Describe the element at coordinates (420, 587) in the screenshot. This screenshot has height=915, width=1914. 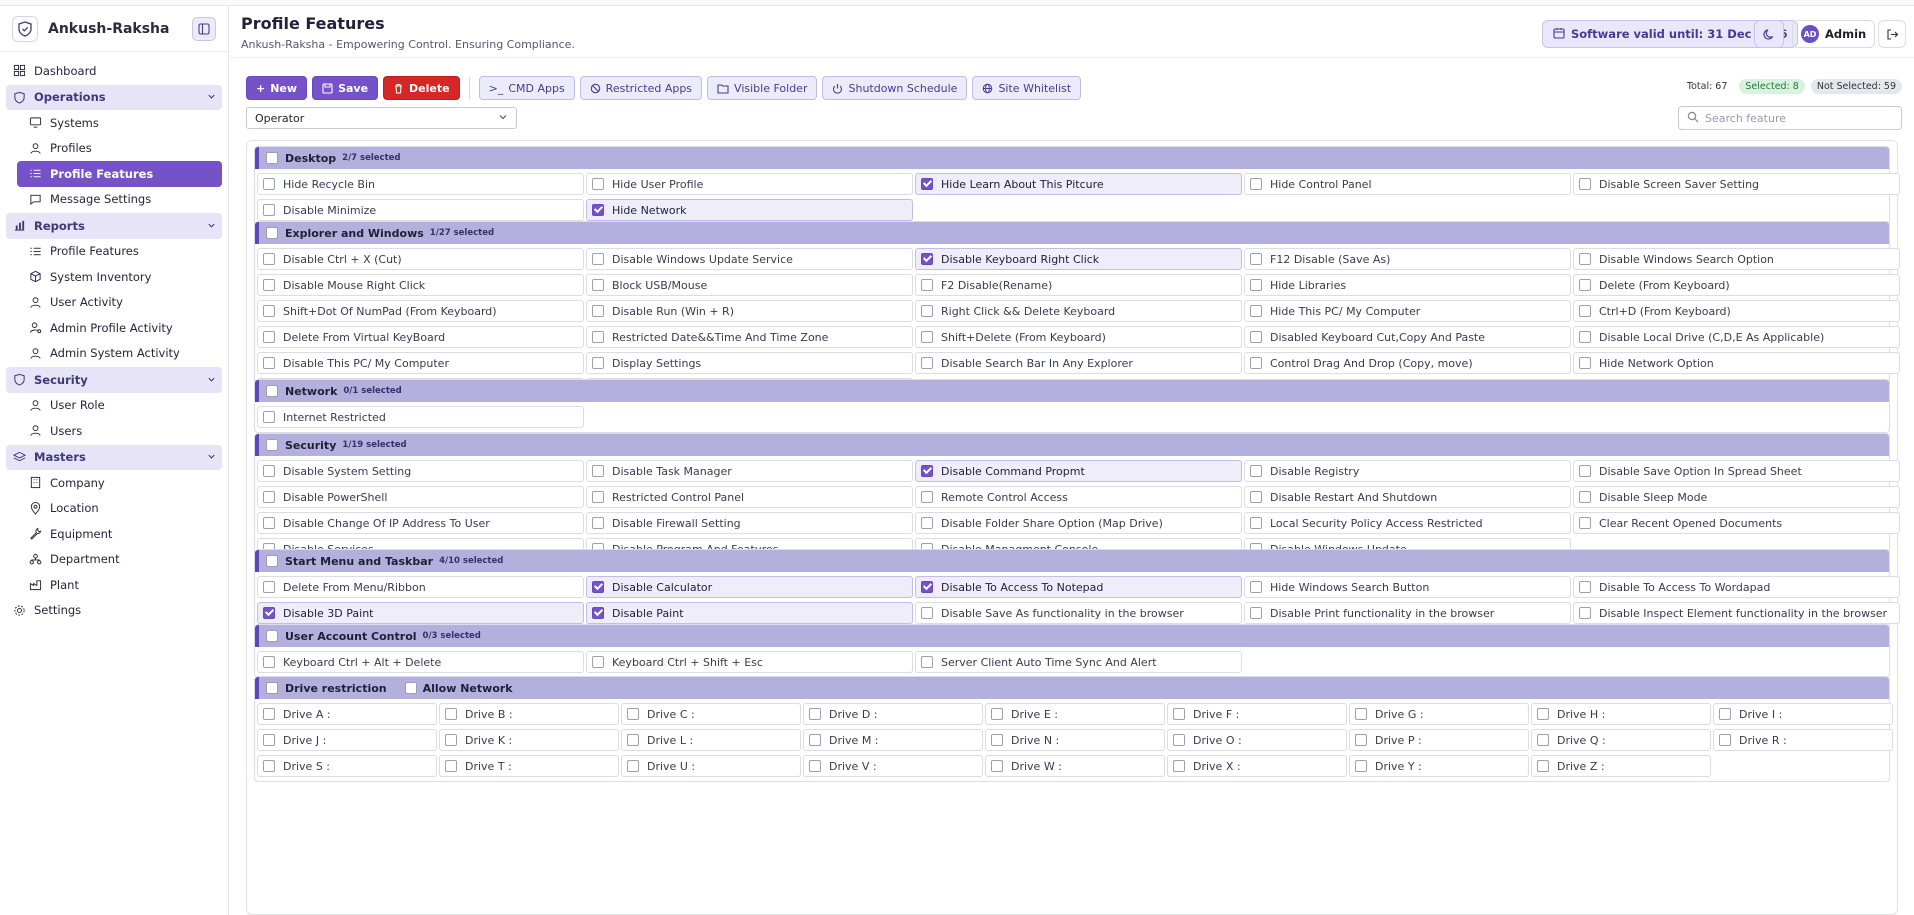
I see `feature-option: Delete From Menu/Ribbon` at that location.